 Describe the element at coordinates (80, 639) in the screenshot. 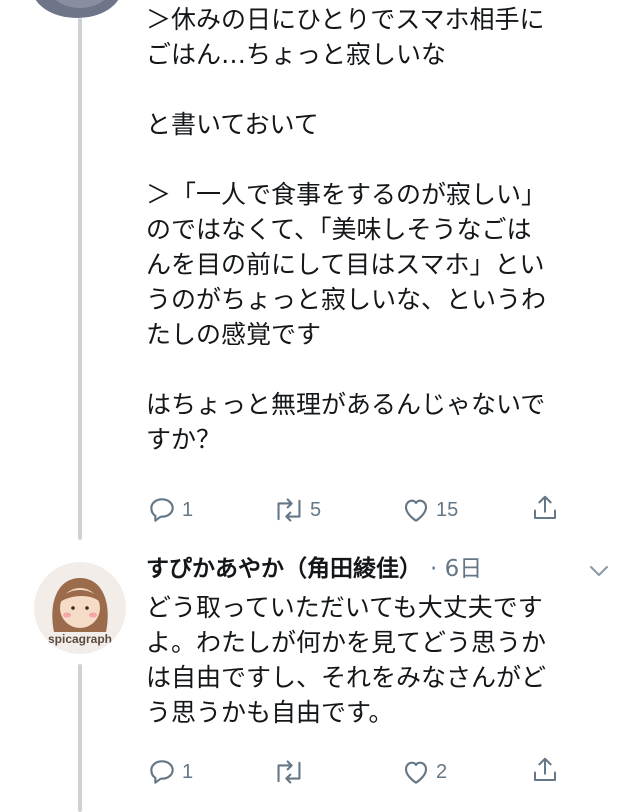

I see `avatar-logo-text: spicagraph` at that location.